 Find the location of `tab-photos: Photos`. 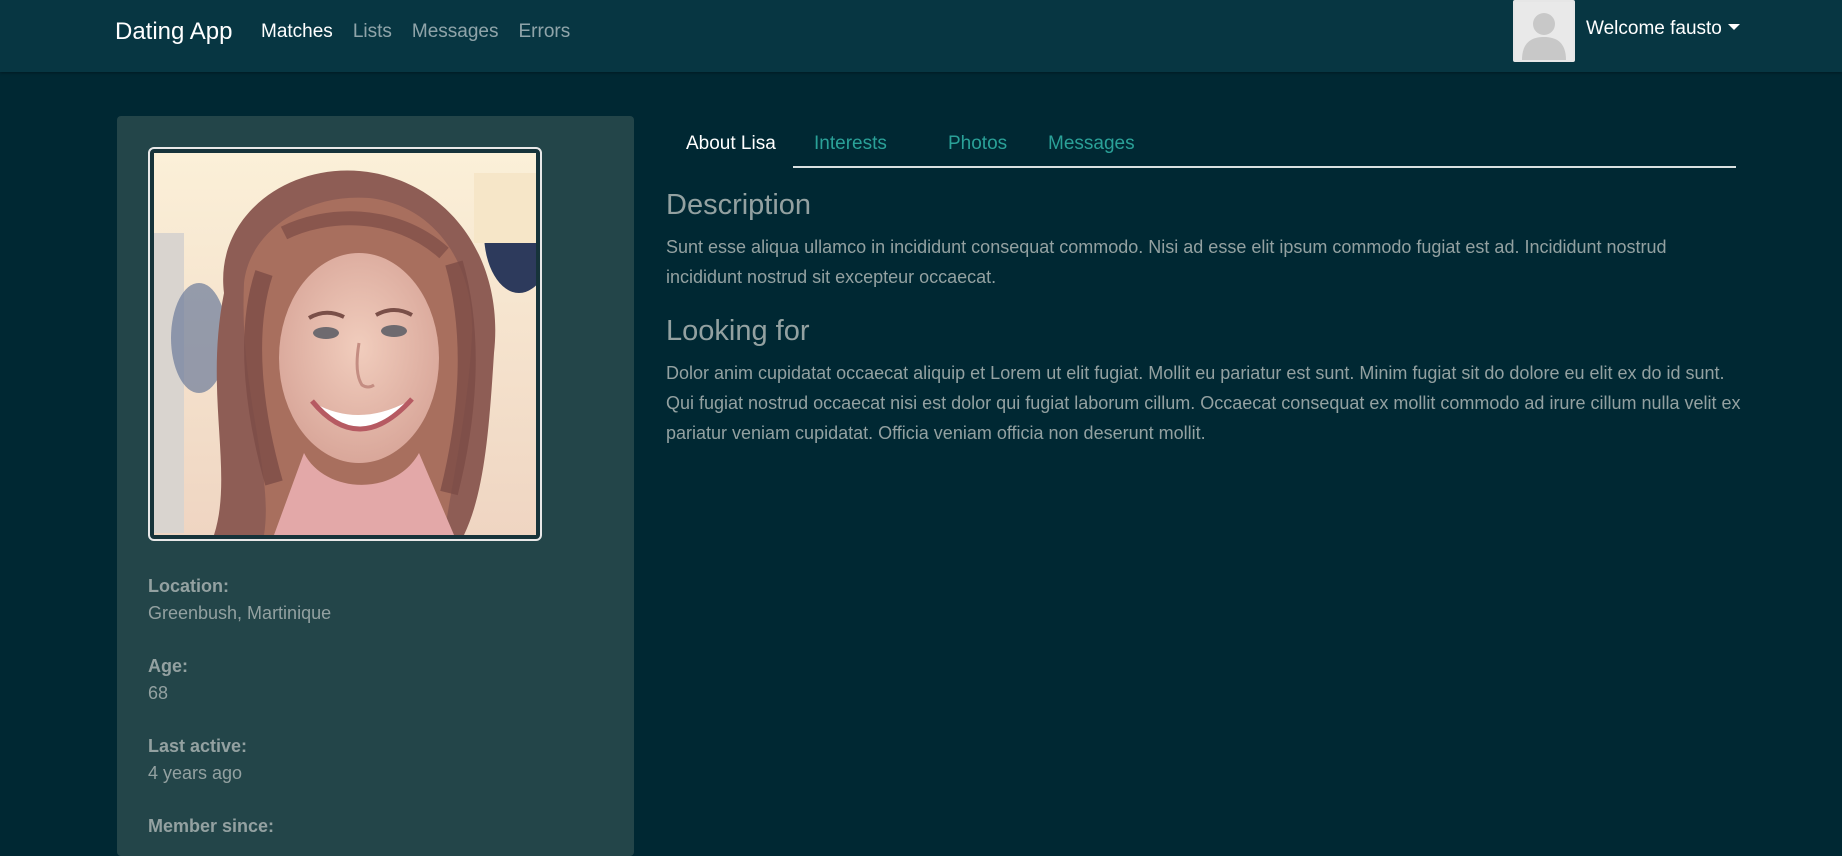

tab-photos: Photos is located at coordinates (977, 144).